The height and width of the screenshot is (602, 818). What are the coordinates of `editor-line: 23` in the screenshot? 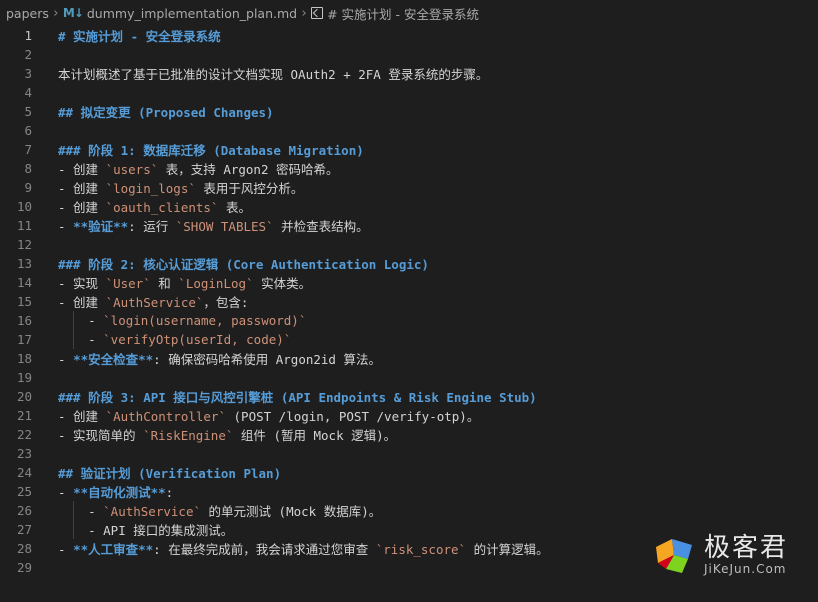 It's located at (409, 453).